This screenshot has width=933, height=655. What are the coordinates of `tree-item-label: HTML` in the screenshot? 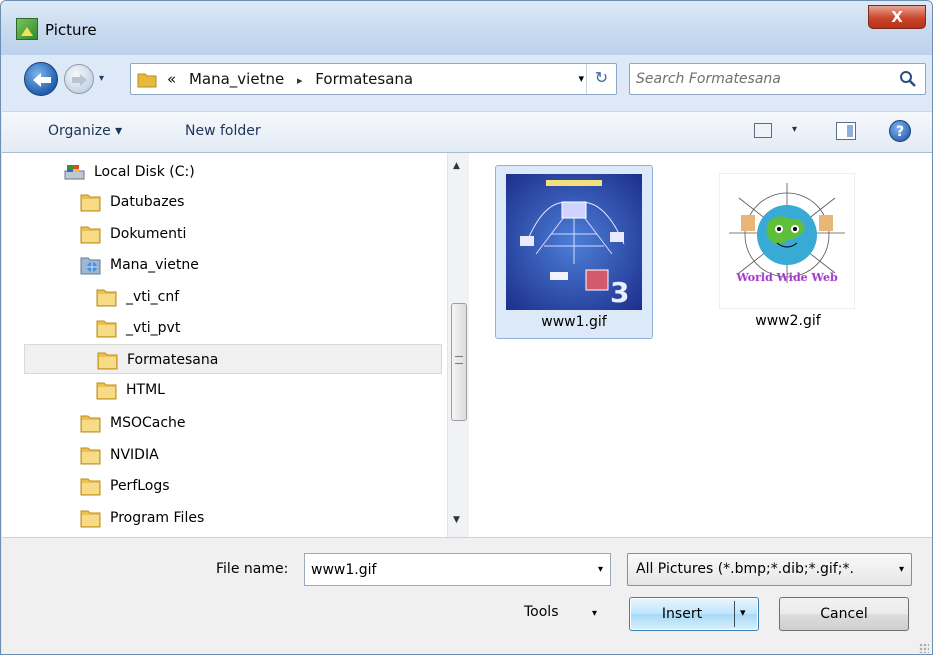 It's located at (145, 390).